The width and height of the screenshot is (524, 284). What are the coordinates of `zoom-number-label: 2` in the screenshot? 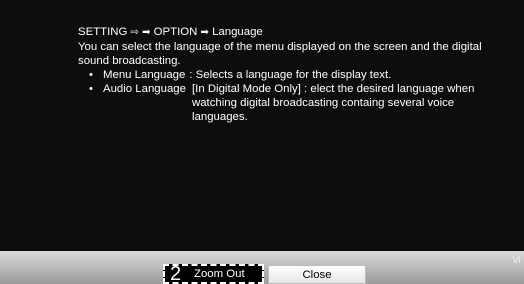 It's located at (176, 273).